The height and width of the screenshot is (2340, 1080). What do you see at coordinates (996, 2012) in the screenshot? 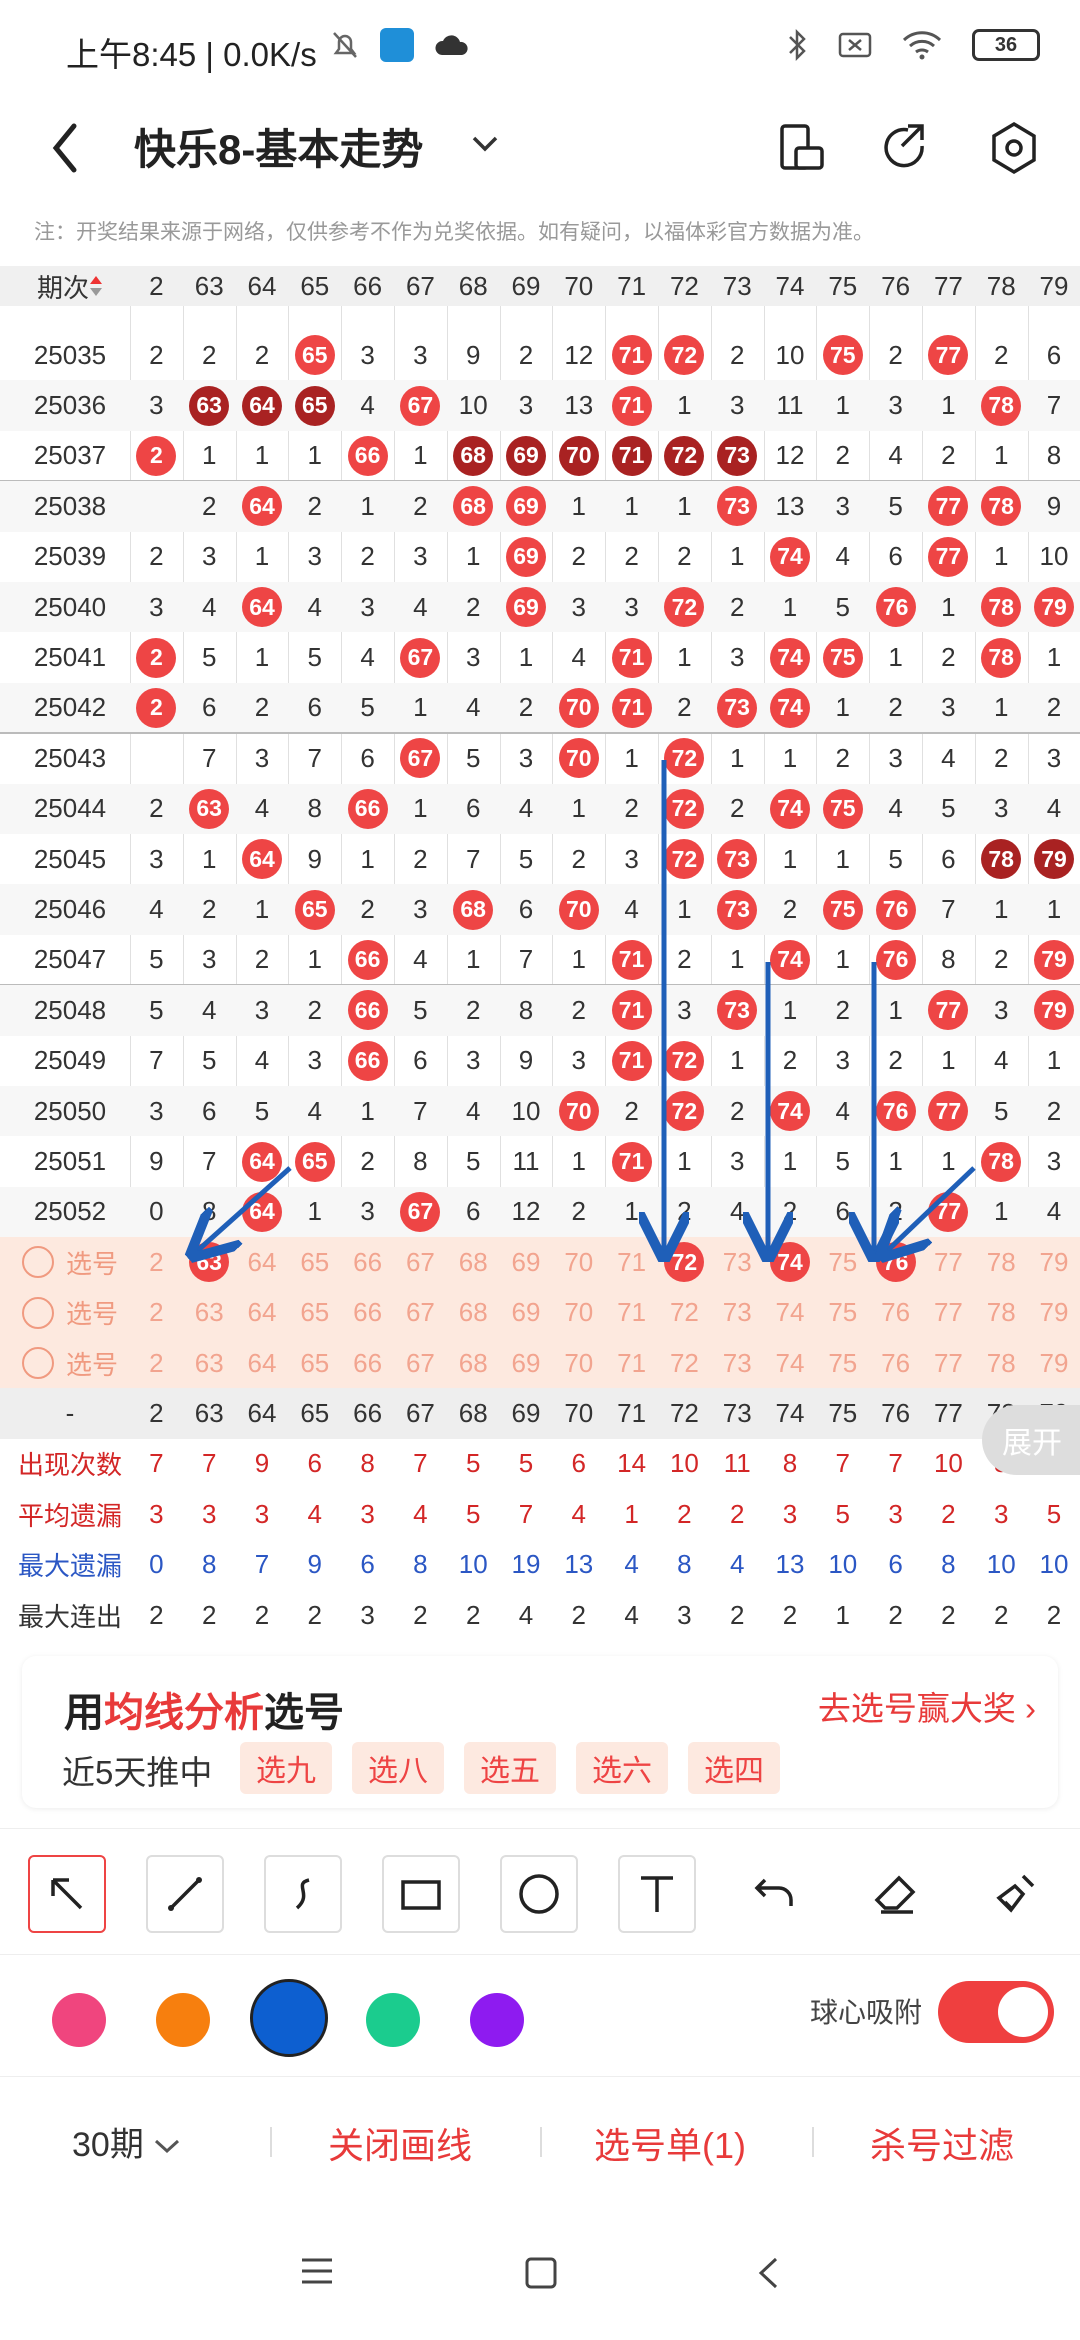
I see `snap-toggle` at bounding box center [996, 2012].